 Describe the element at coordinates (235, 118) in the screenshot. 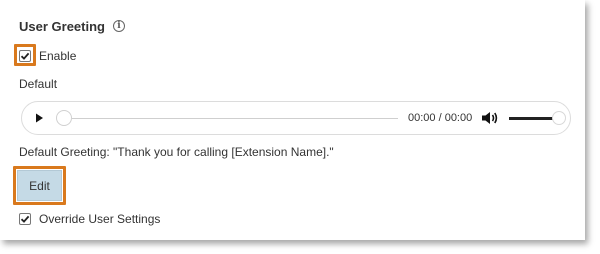

I see `progress-track` at that location.